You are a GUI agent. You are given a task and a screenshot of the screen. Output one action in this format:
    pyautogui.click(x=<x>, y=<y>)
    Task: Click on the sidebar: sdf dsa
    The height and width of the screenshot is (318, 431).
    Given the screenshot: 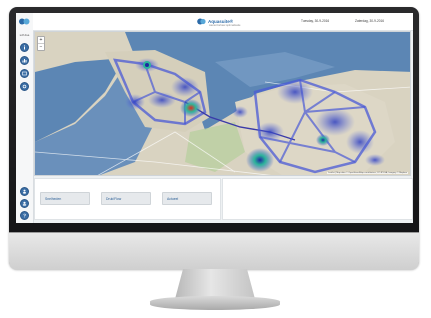 What is the action you would take?
    pyautogui.click(x=25, y=118)
    